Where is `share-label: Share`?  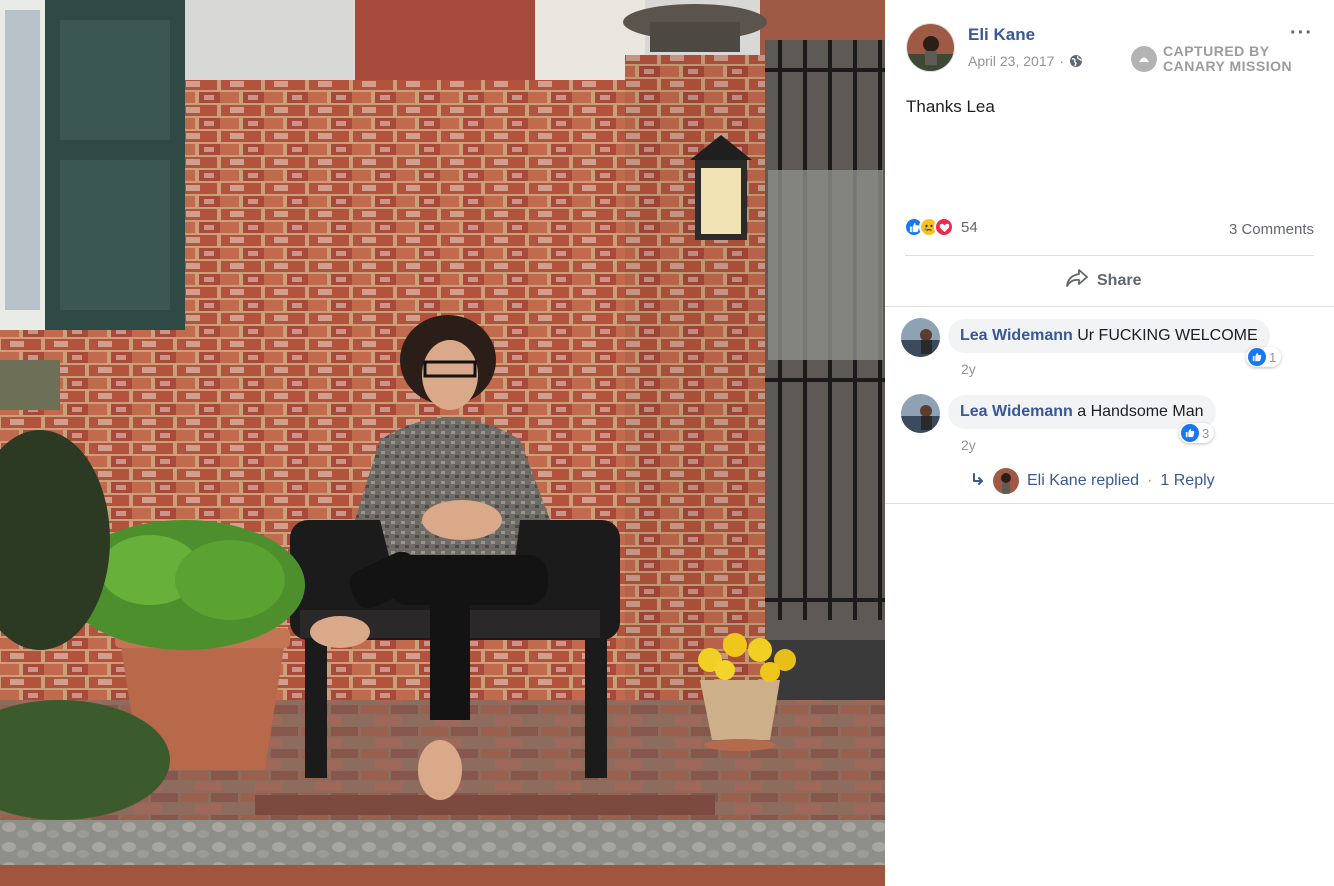
share-label: Share is located at coordinates (1119, 280).